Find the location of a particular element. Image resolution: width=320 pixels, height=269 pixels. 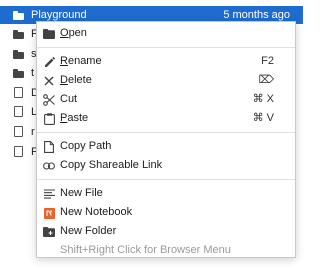

menu-item-label: New Notebook is located at coordinates (96, 212).